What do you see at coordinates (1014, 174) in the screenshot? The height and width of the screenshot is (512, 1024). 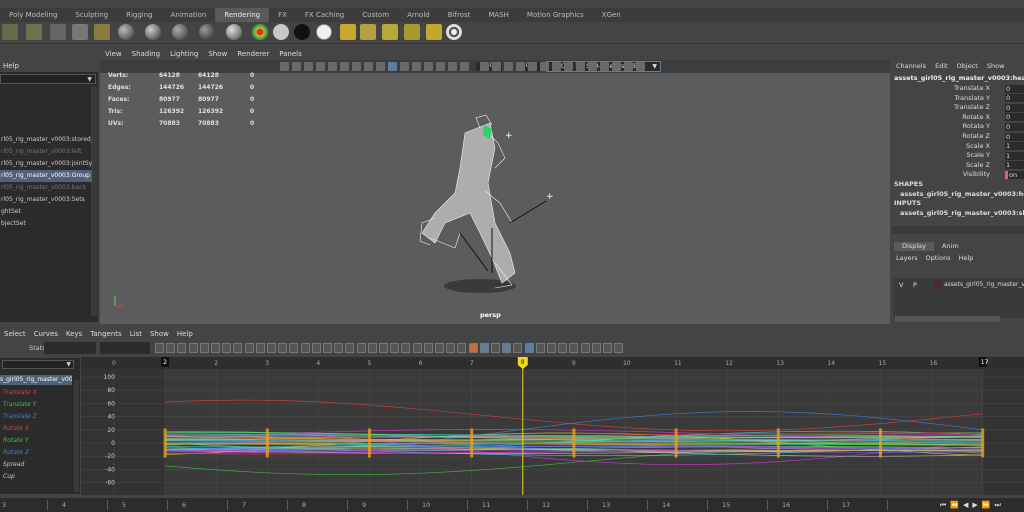 I see `channel-value: on` at bounding box center [1014, 174].